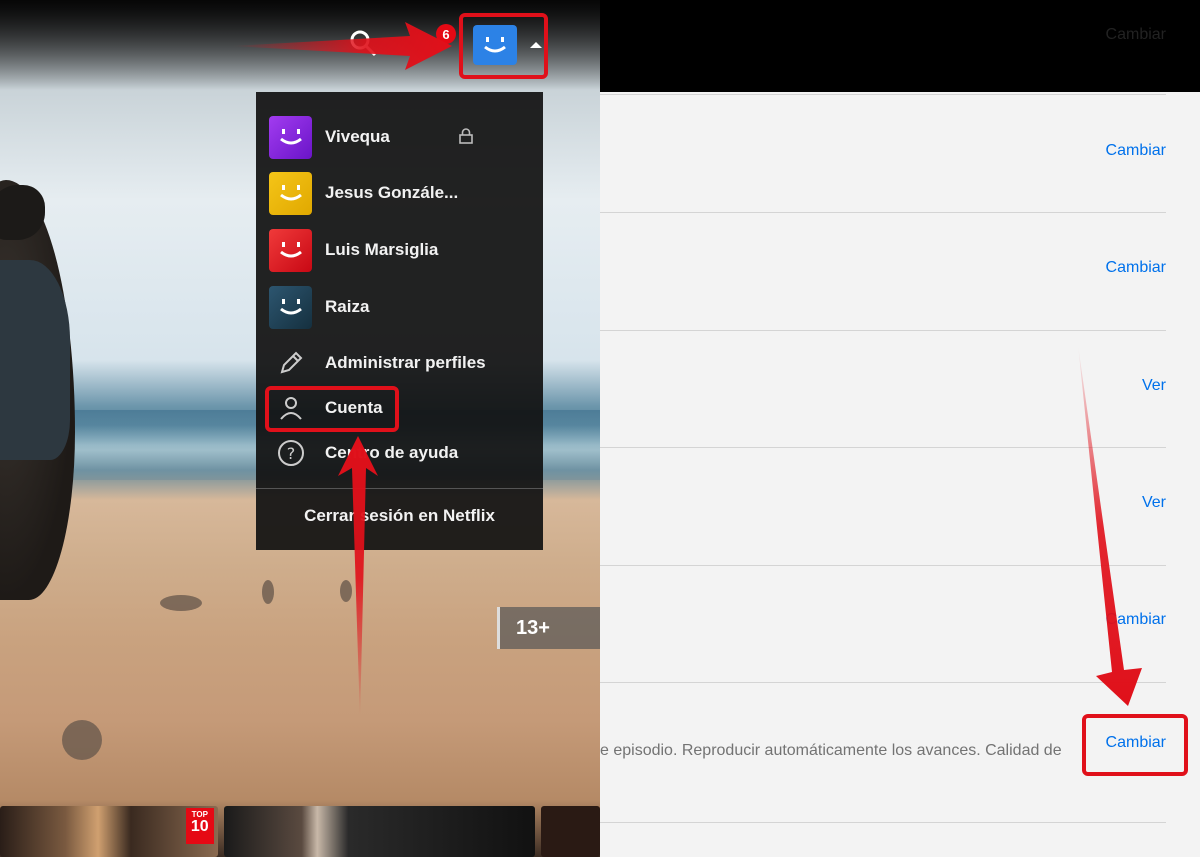 The height and width of the screenshot is (857, 1200). I want to click on profile-item-vivequa: Vivequa, so click(399, 137).